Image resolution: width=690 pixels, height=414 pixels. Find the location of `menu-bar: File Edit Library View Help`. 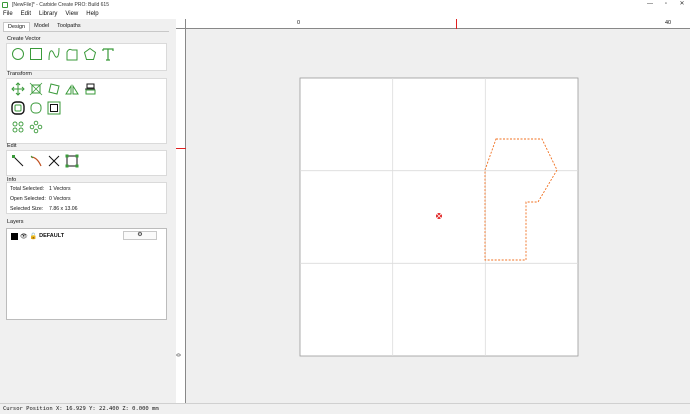

menu-bar: File Edit Library View Help is located at coordinates (345, 14).